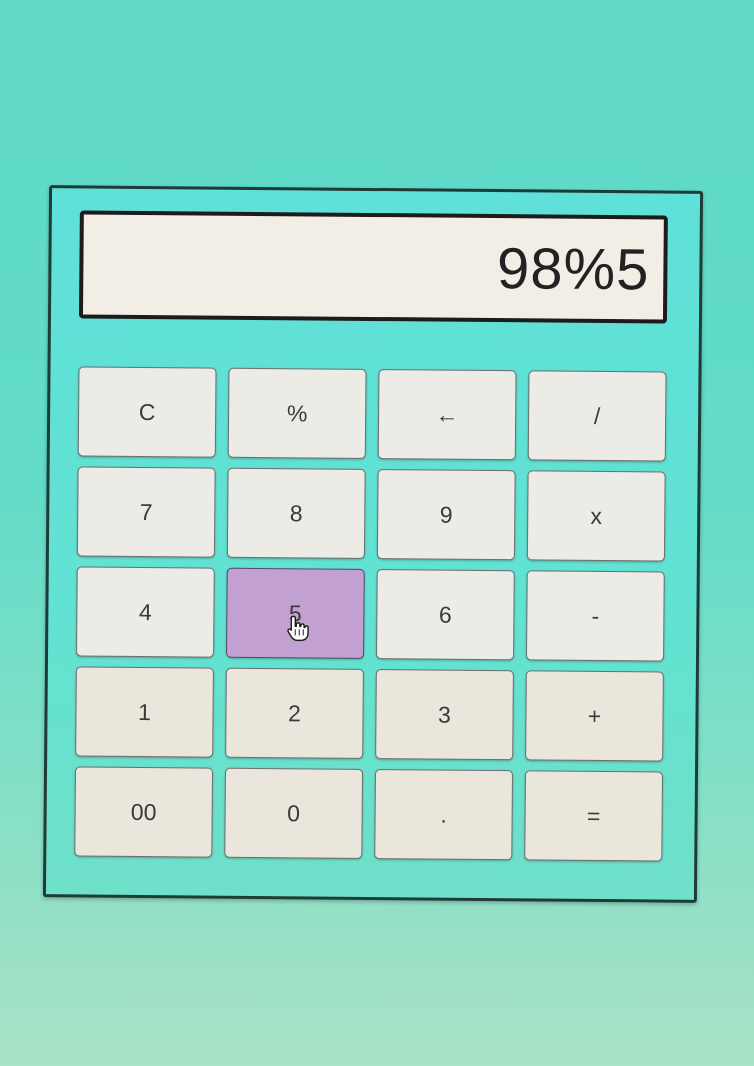 Image resolution: width=754 pixels, height=1066 pixels. What do you see at coordinates (147, 412) in the screenshot?
I see `clear-button: C` at bounding box center [147, 412].